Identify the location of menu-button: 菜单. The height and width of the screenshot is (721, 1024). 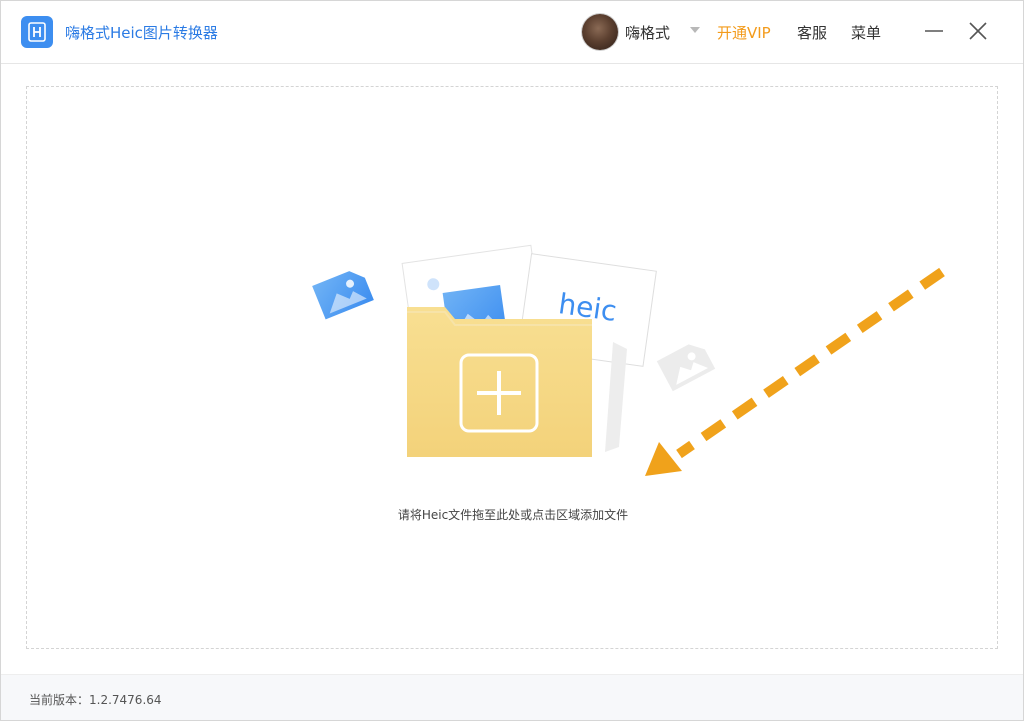
(866, 32).